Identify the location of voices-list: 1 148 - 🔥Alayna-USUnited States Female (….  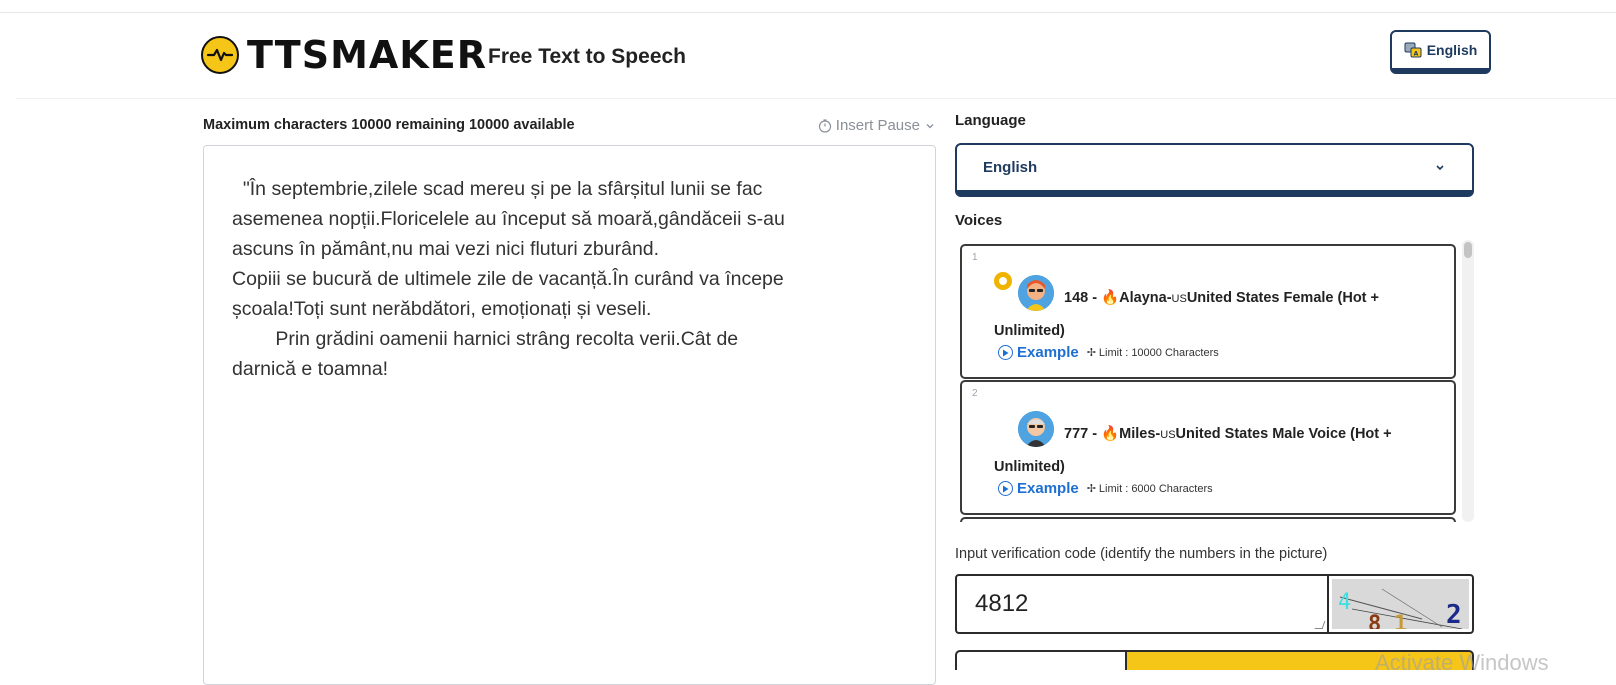
(1214, 381).